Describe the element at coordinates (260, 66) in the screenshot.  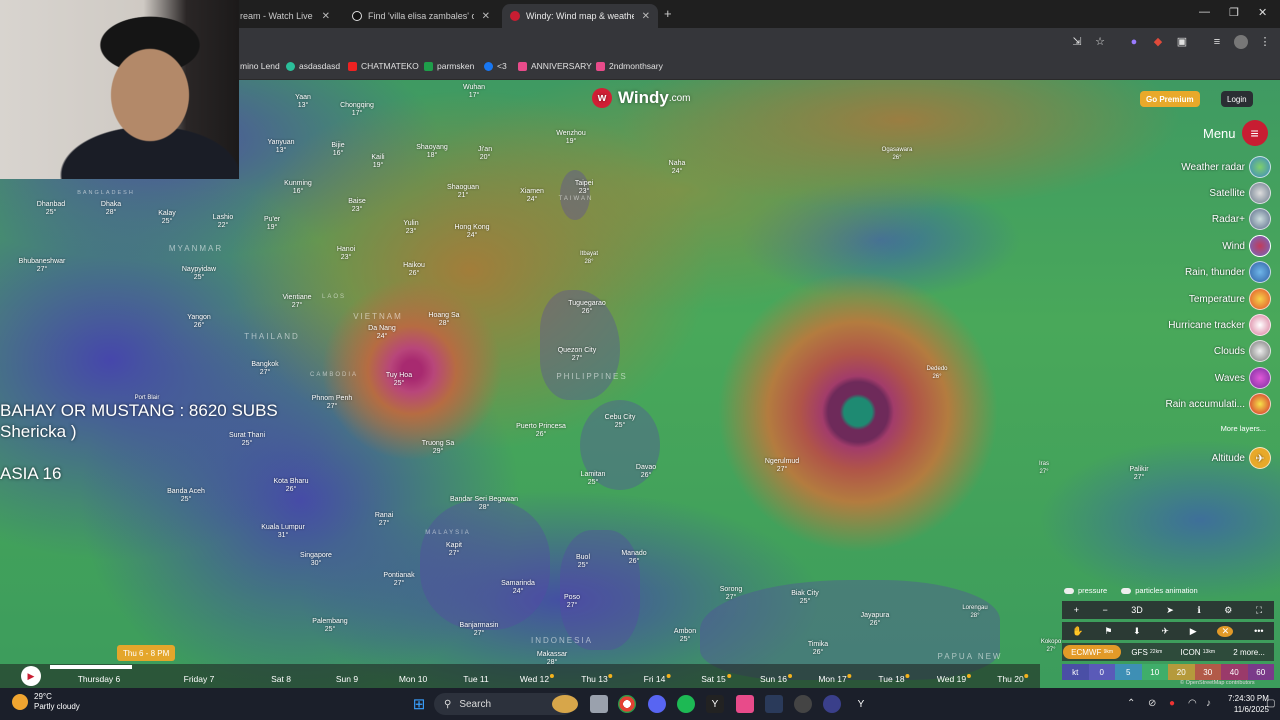
I see `bookmark-item: mino Lend` at that location.